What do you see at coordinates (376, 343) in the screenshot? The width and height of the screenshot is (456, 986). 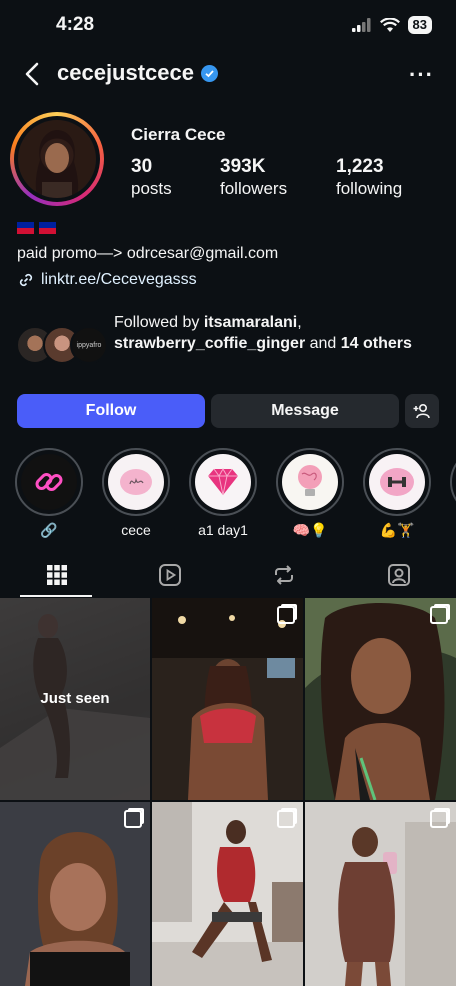 I see `mutual-others: 14 others` at bounding box center [376, 343].